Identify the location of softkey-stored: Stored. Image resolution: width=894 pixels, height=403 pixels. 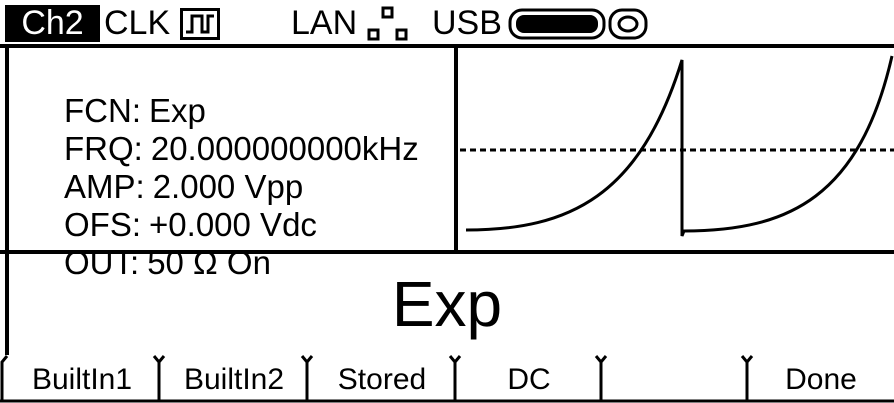
(382, 380).